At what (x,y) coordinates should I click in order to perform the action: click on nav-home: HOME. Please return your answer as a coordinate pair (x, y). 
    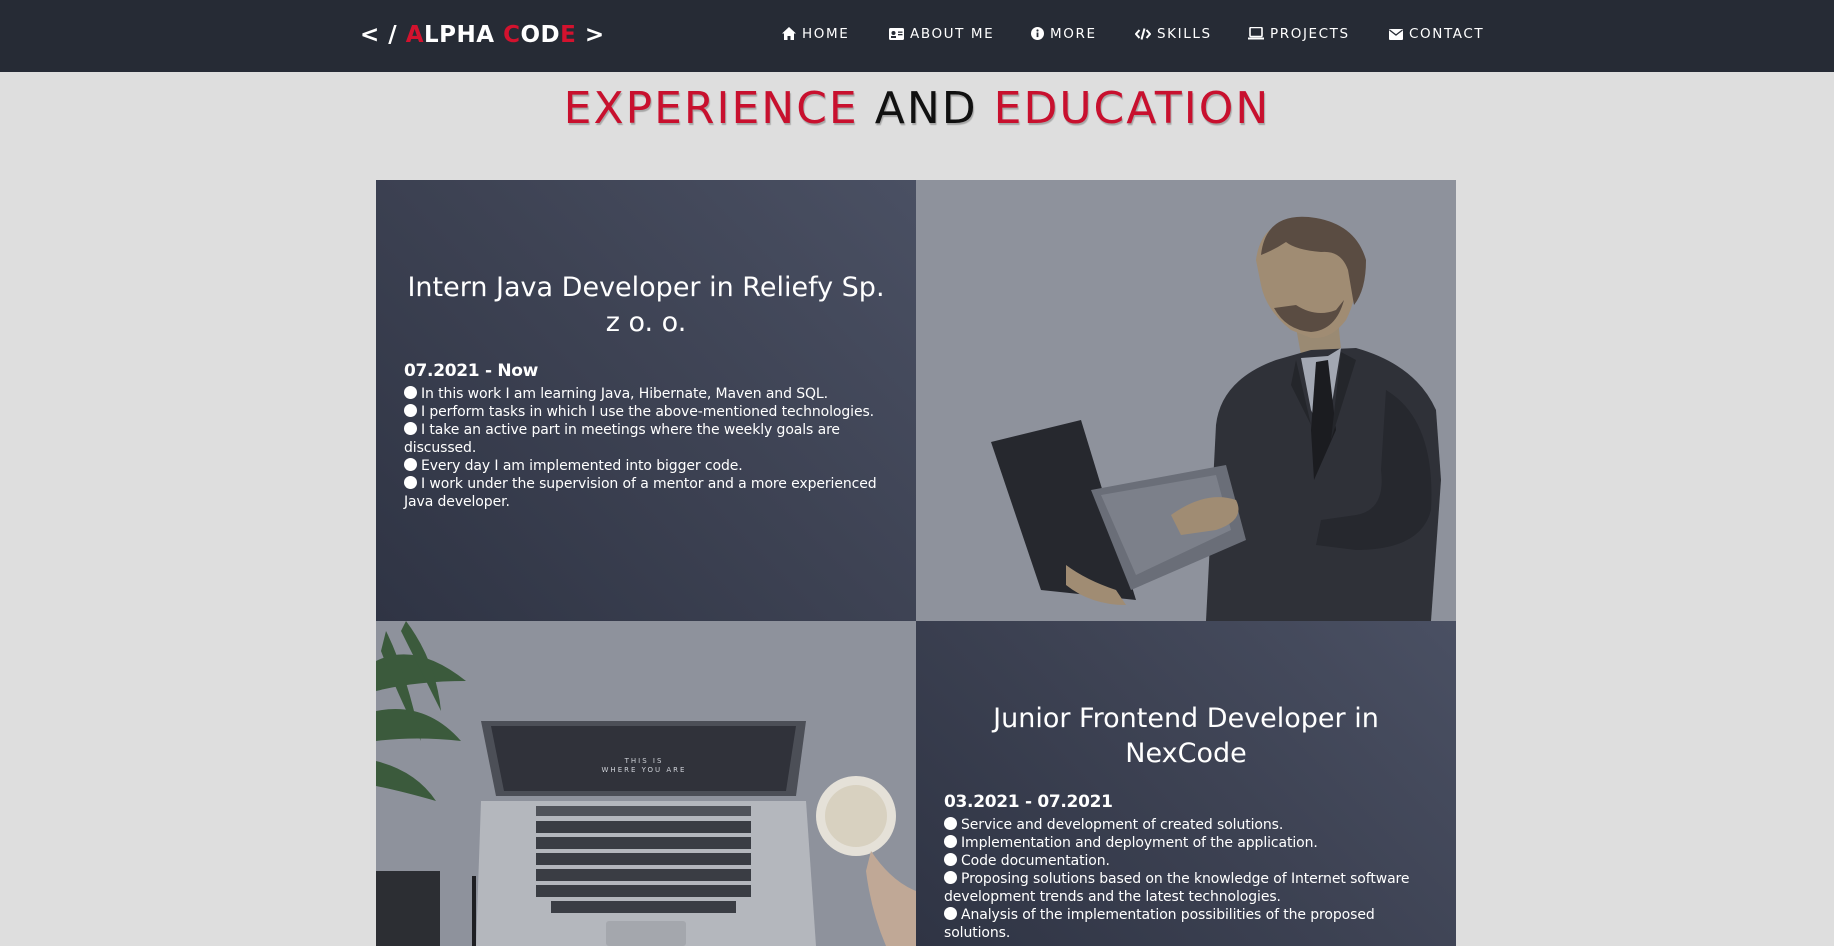
    Looking at the image, I should click on (815, 34).